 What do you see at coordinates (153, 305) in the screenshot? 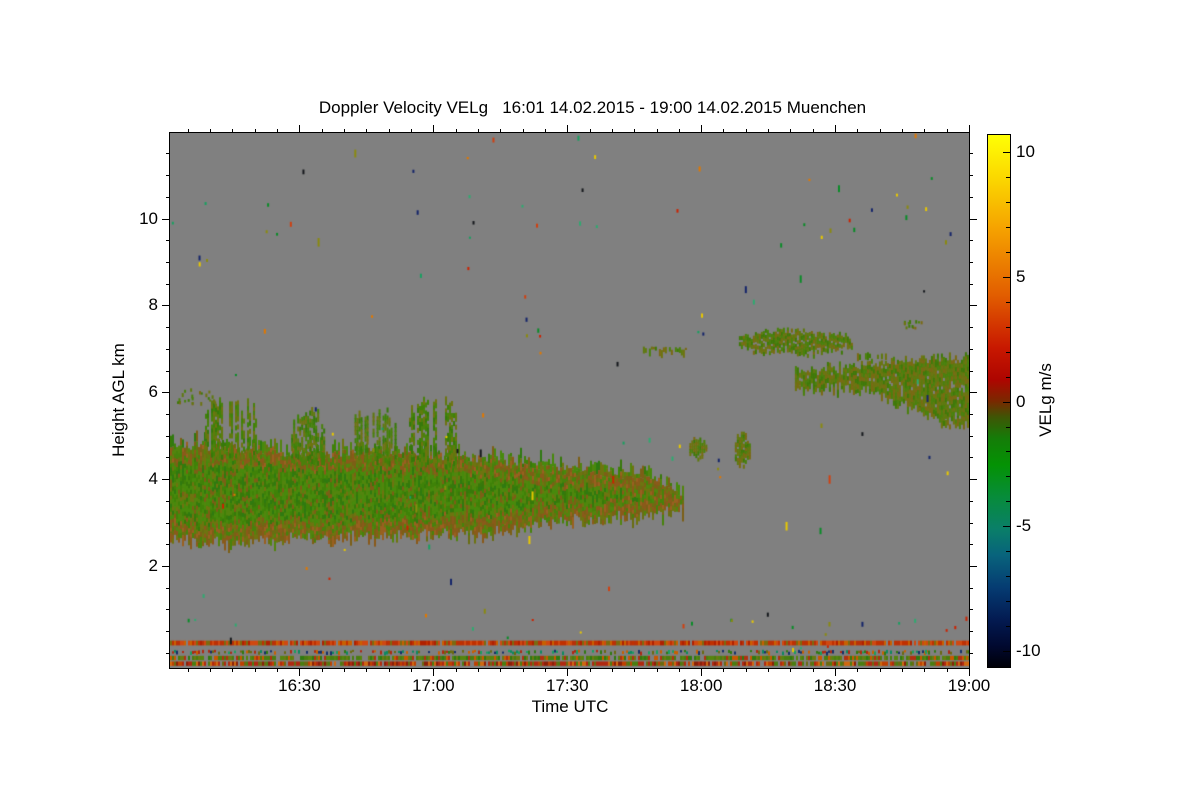
I see `y-tick-label: 8` at bounding box center [153, 305].